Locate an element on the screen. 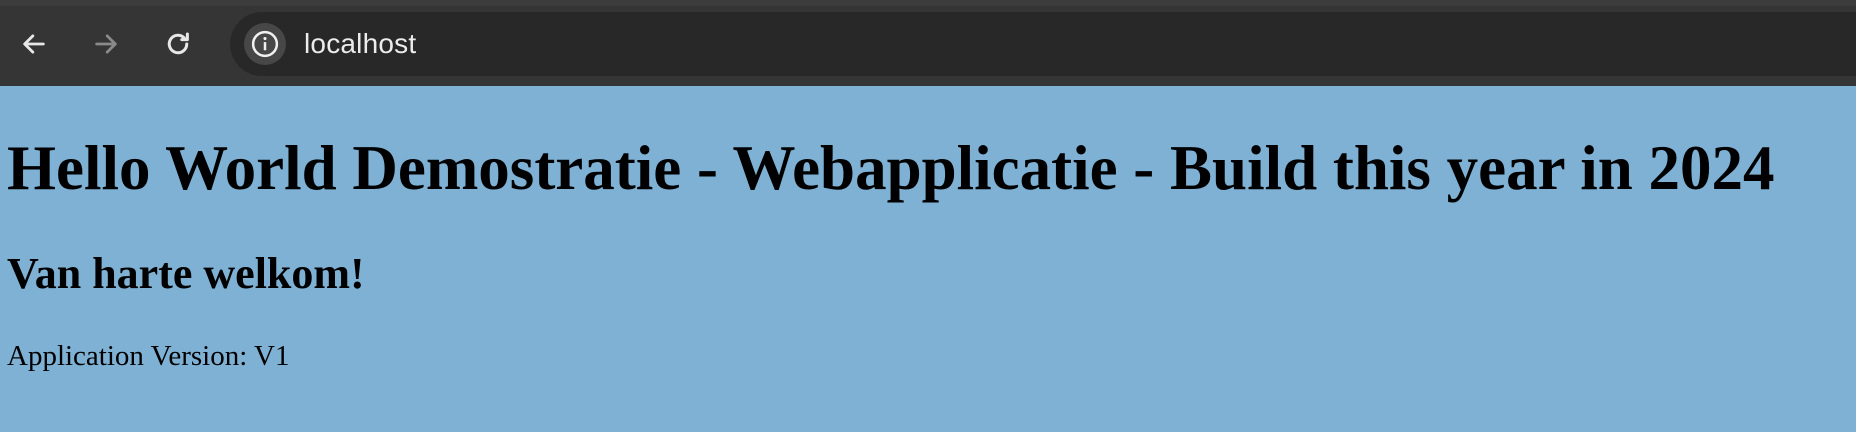 The width and height of the screenshot is (1856, 432). site-info-button is located at coordinates (265, 44).